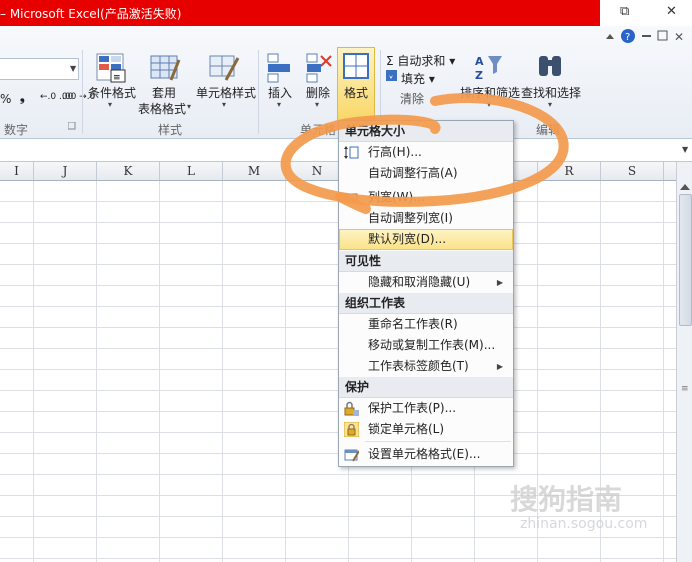  I want to click on doc-minimize-icon, so click(646, 36).